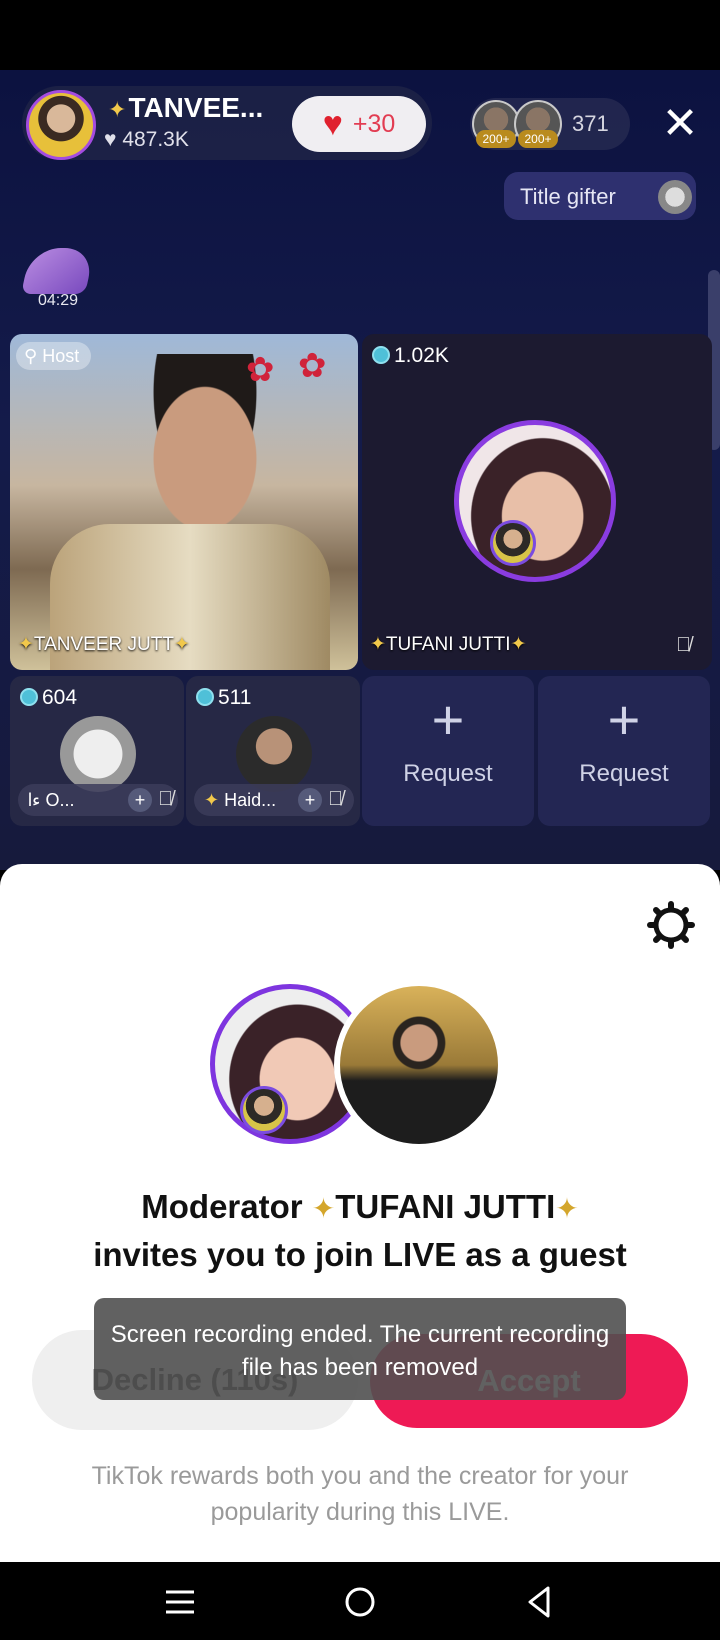  I want to click on guest-mini-avatar, so click(513, 543).